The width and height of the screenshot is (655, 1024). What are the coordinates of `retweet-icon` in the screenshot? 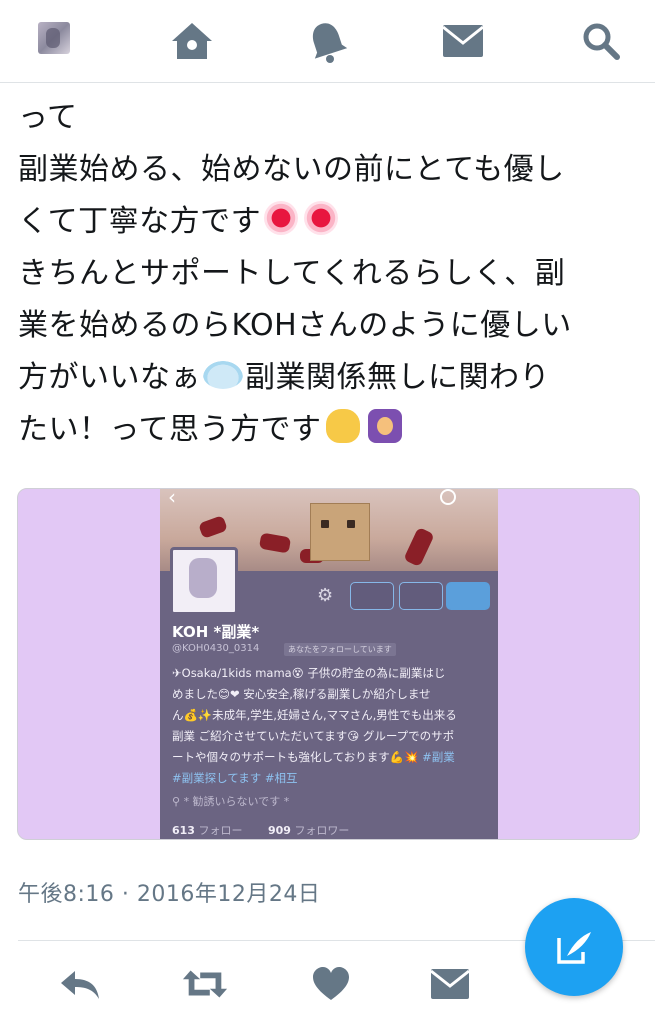 It's located at (205, 984).